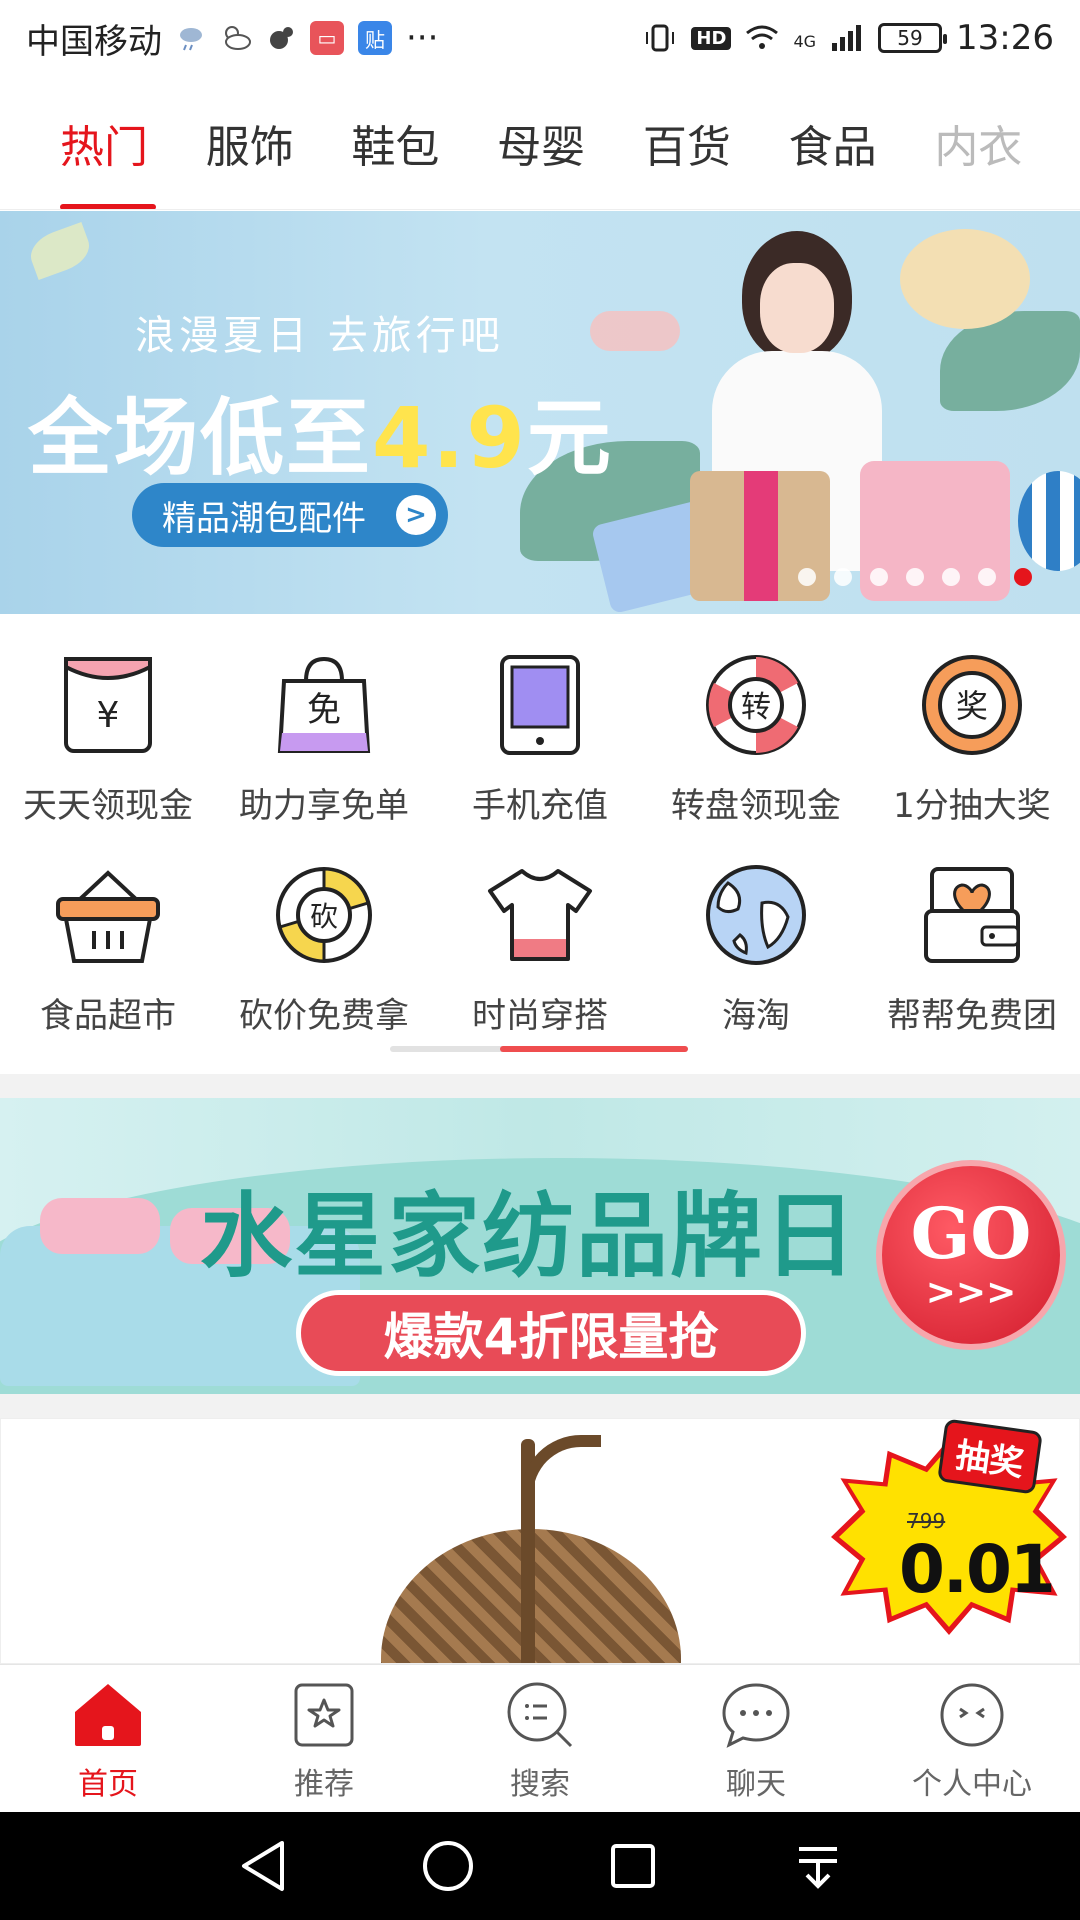 The image size is (1080, 1920). I want to click on hero-headline-prefix: 全场低至, so click(200, 438).